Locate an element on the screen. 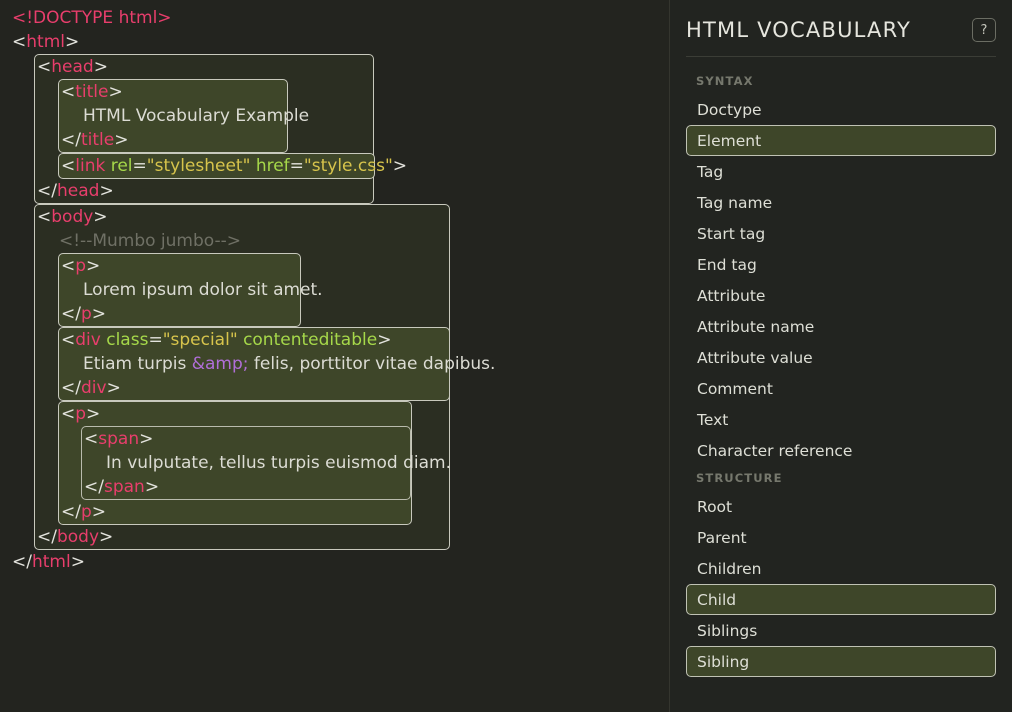  vocab-item-attribute-name: Attribute name is located at coordinates (841, 326).